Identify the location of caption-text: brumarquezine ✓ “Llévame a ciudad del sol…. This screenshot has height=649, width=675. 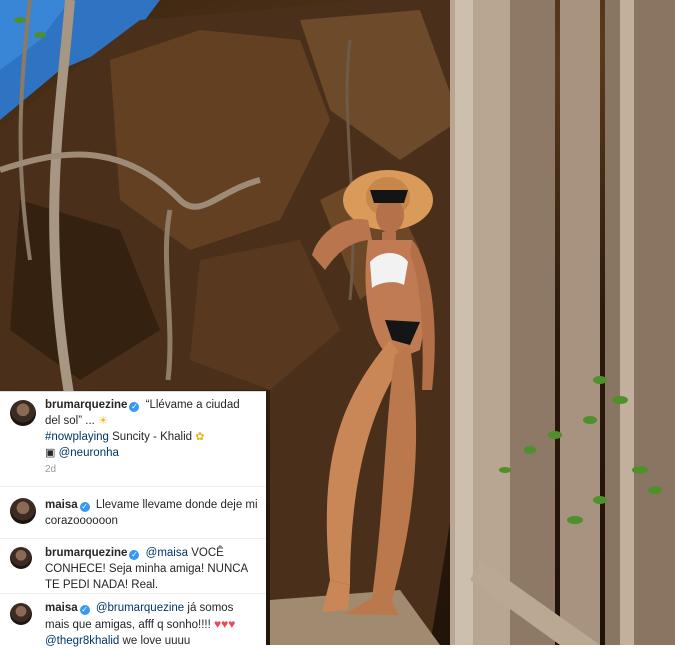
(151, 429).